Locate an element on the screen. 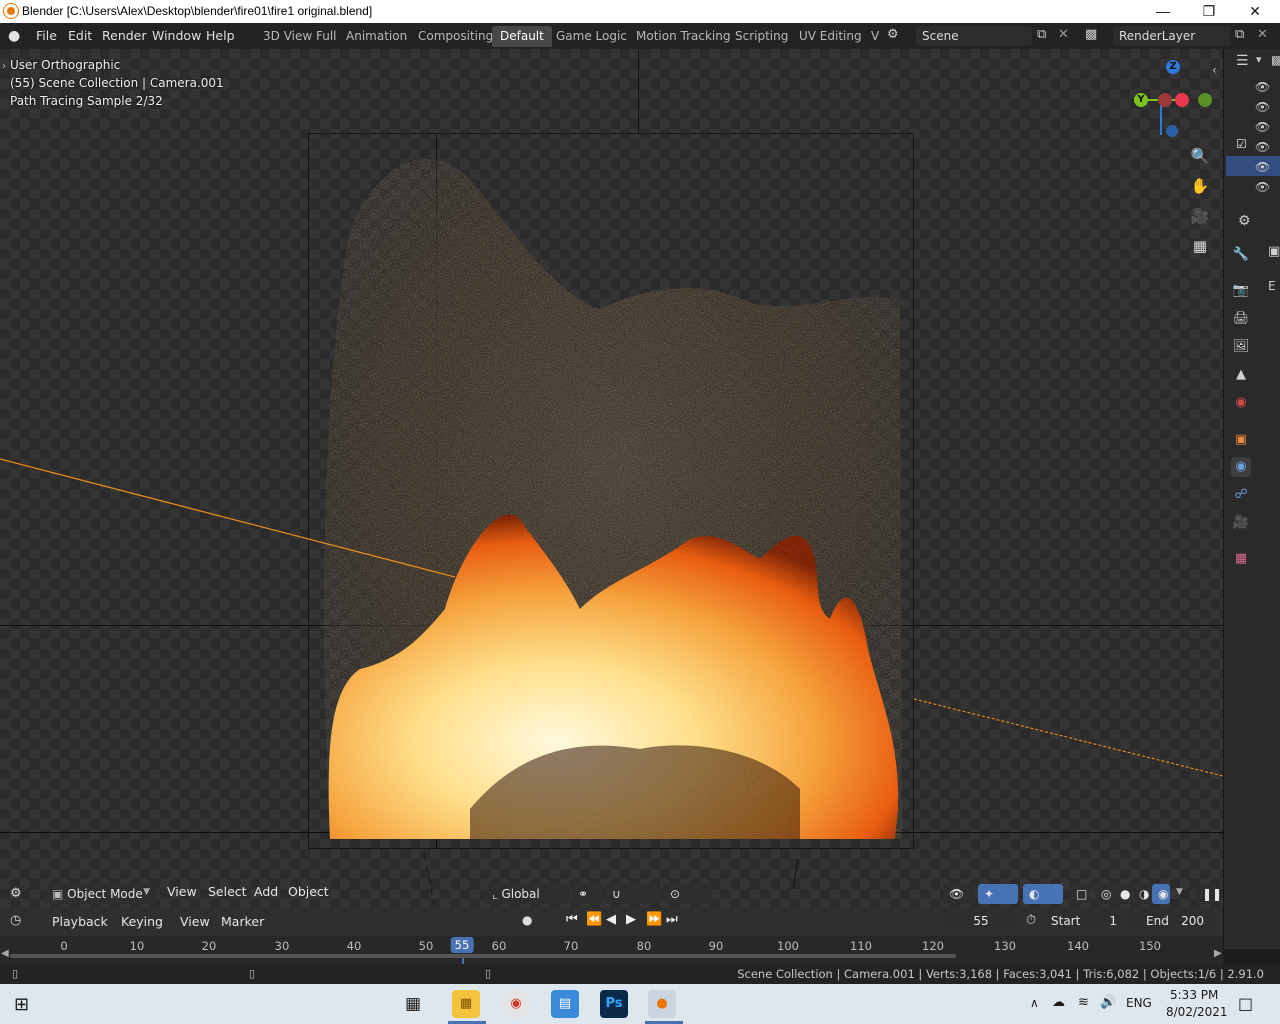 Image resolution: width=1280 pixels, height=1024 pixels. tab-animation: Animation is located at coordinates (376, 36).